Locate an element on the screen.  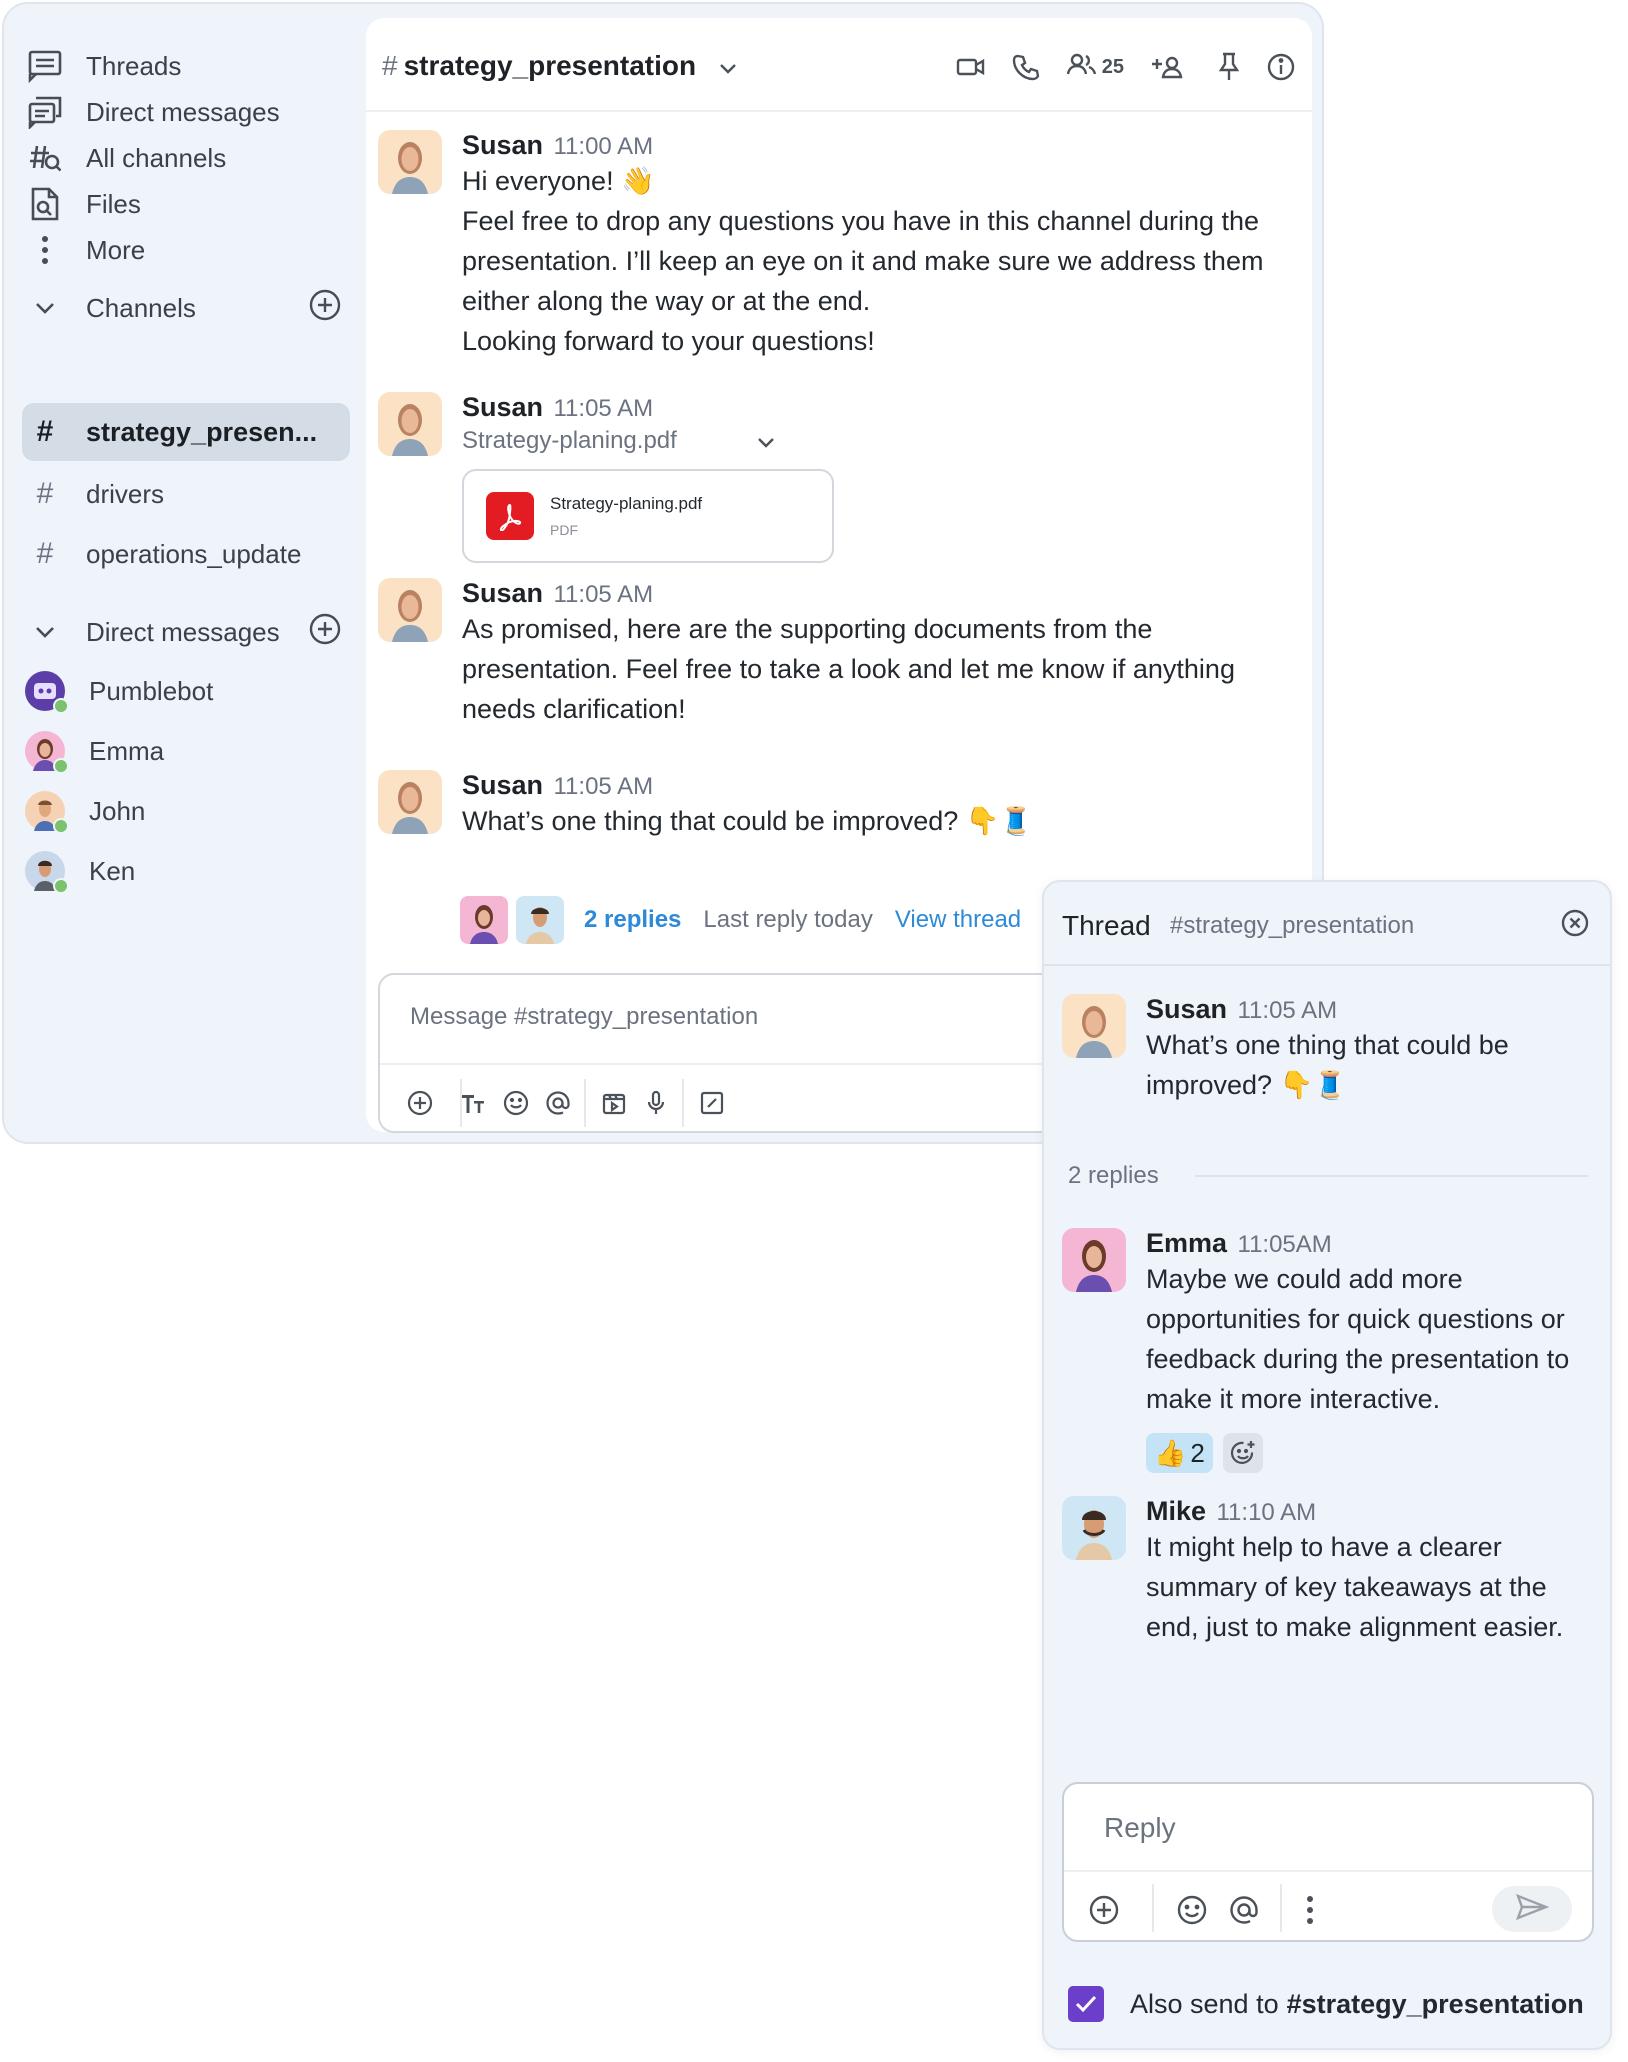
all-channels-icon is located at coordinates (45, 158).